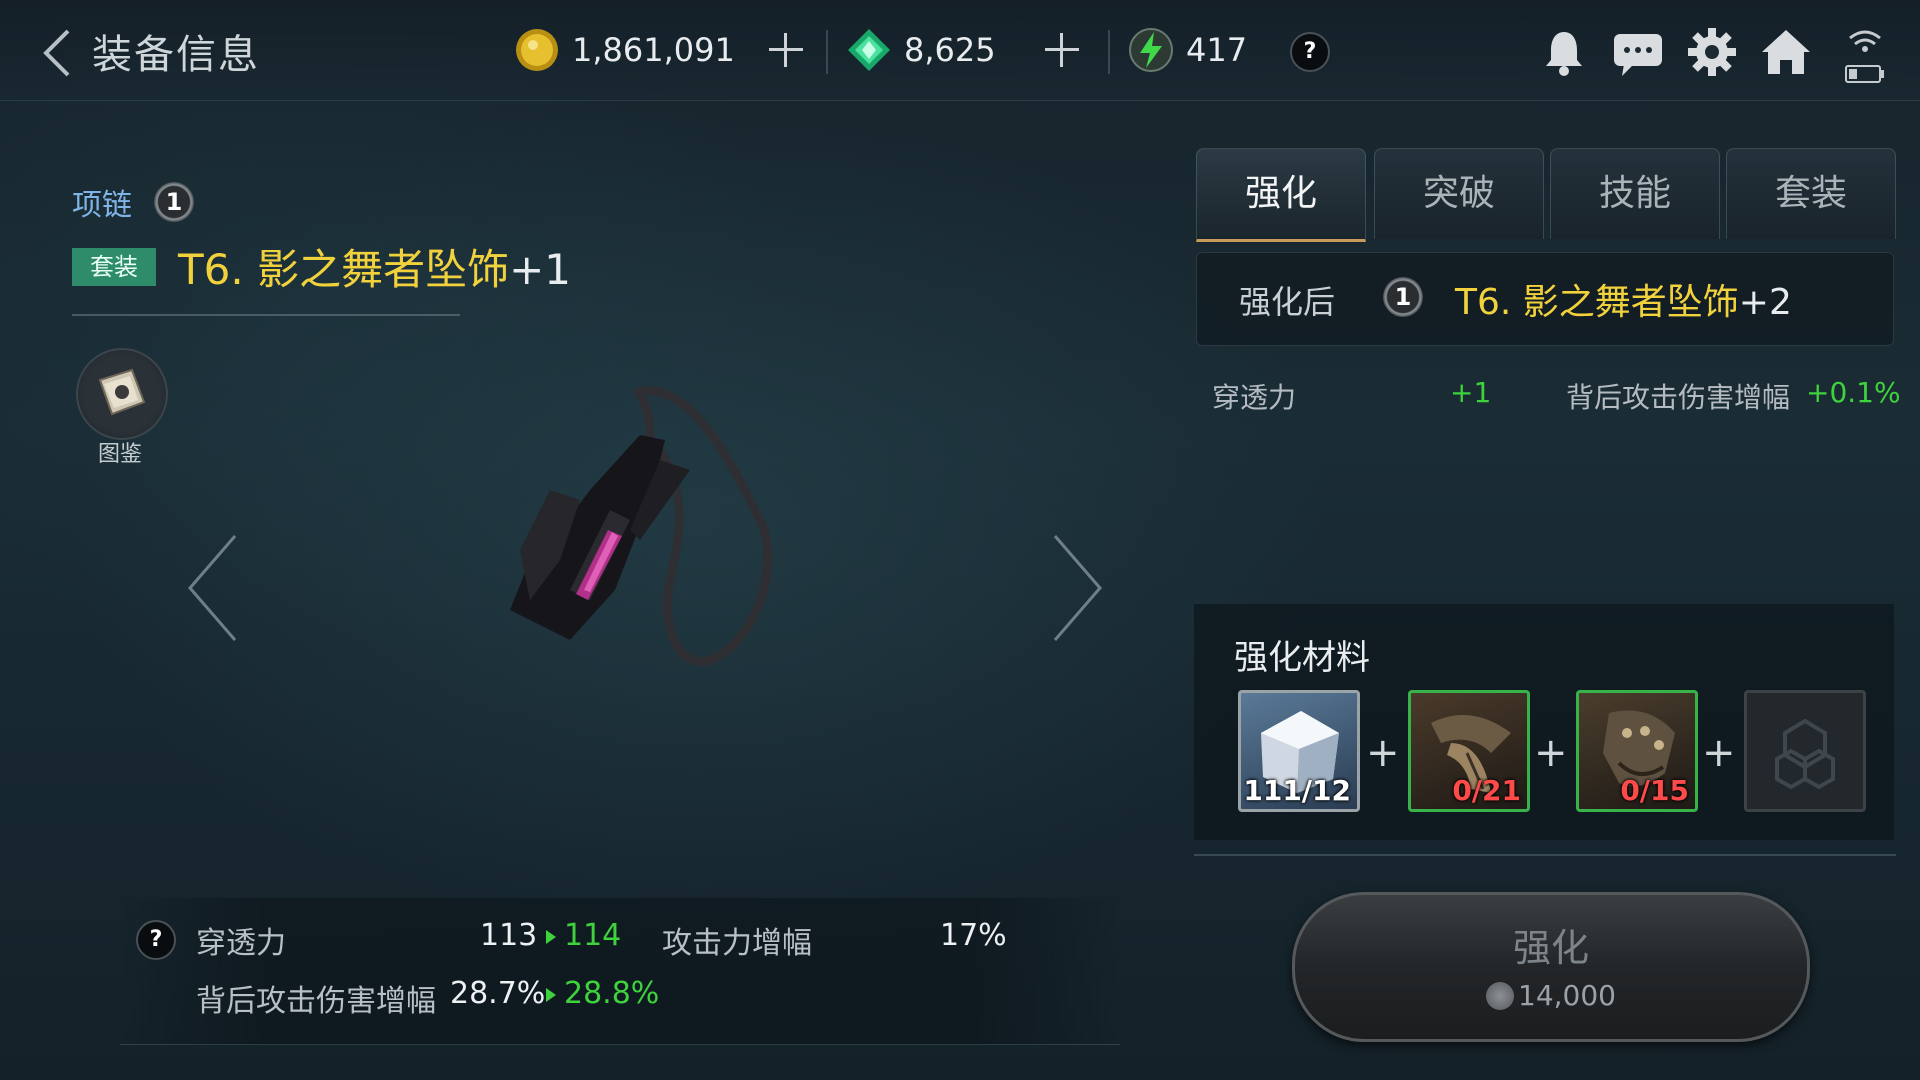 This screenshot has height=1080, width=1920. Describe the element at coordinates (1712, 52) in the screenshot. I see `gear-icon` at that location.